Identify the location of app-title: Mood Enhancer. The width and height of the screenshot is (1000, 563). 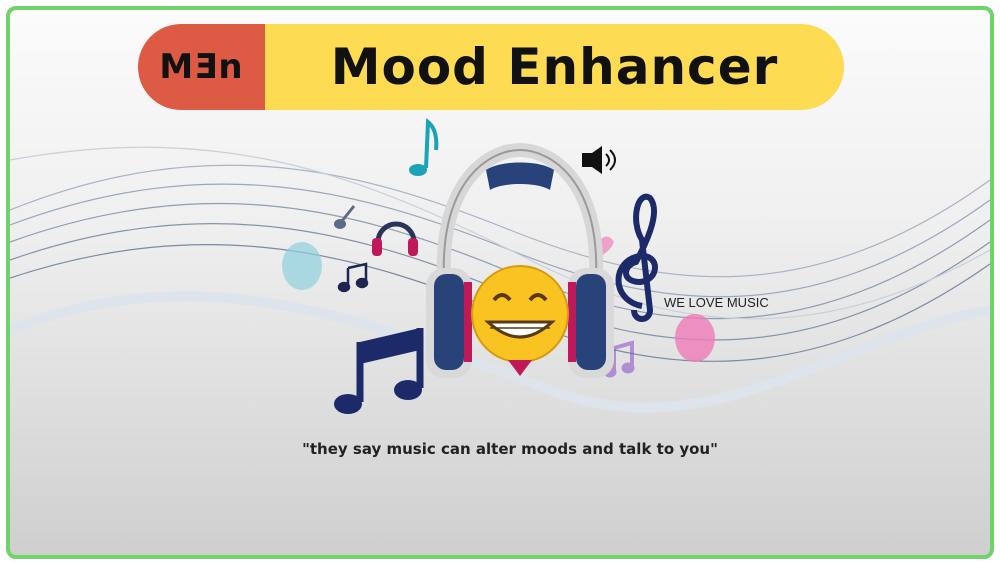
(554, 67).